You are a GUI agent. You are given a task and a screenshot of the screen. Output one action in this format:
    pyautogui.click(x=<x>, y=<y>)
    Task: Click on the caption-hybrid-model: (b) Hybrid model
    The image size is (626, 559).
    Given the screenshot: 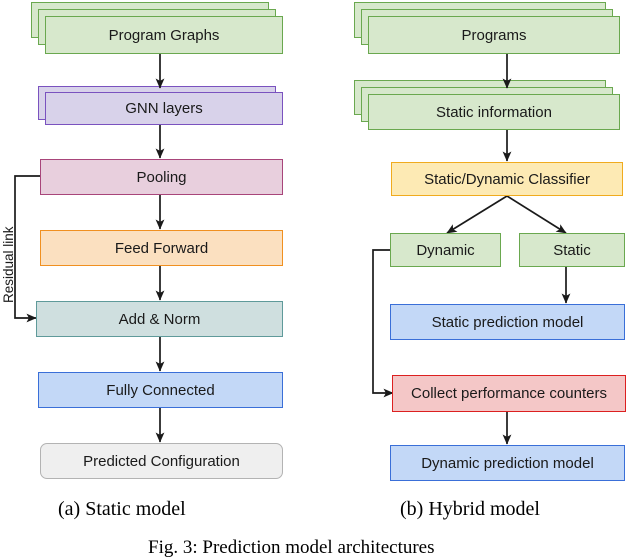 What is the action you would take?
    pyautogui.click(x=470, y=509)
    